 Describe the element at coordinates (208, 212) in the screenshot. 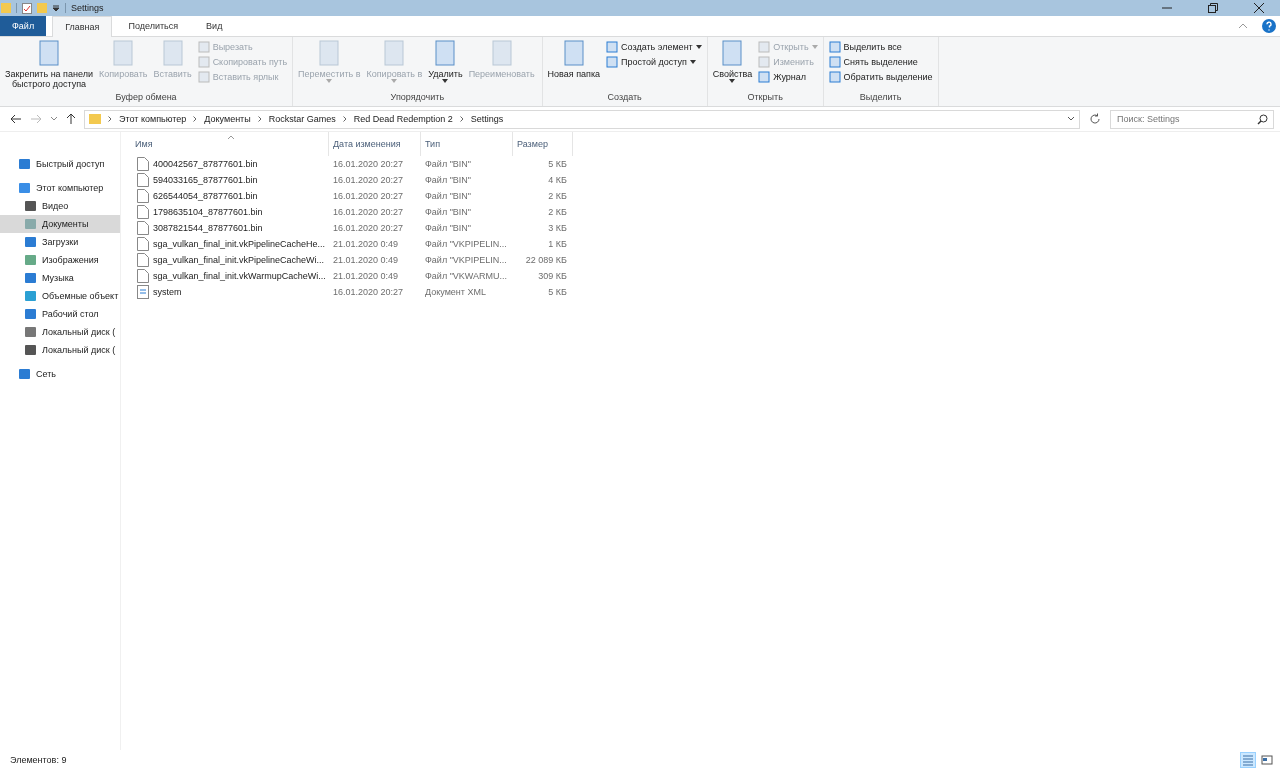

I see `file-name: 1798635104_87877601.bin` at that location.